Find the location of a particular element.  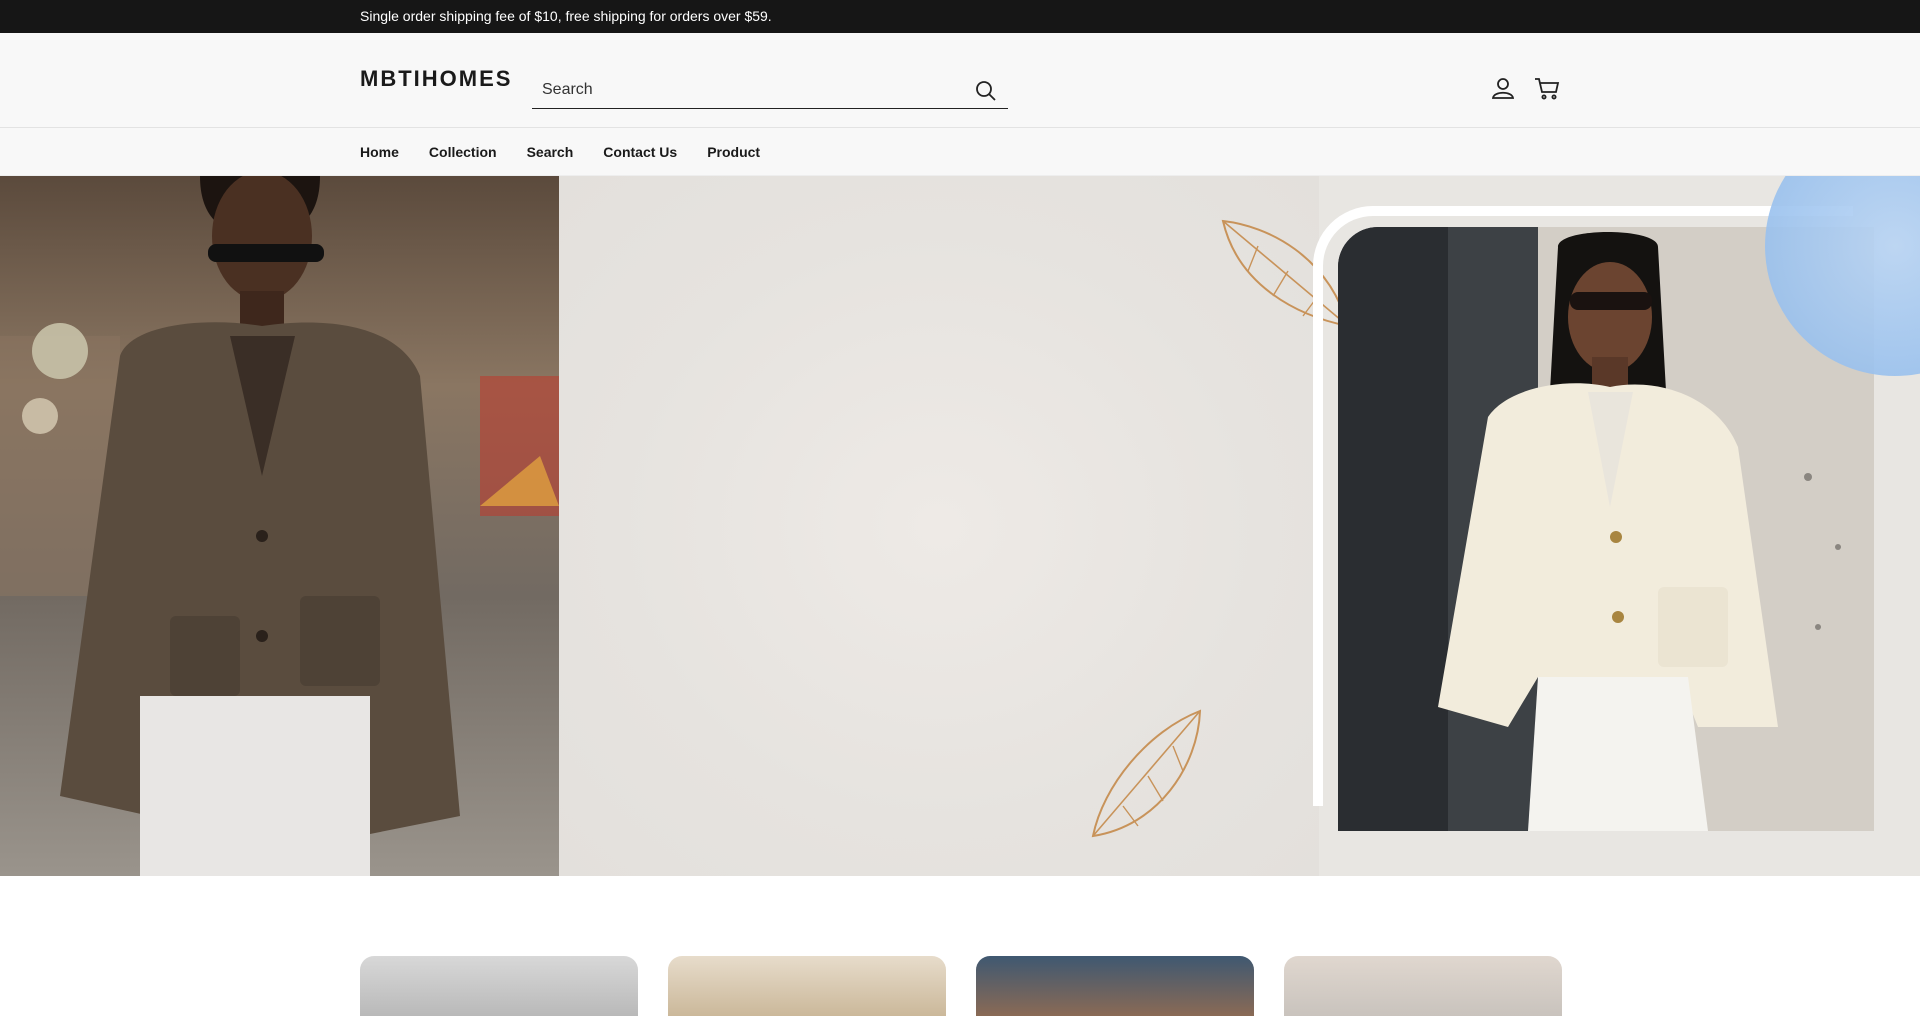

site-logo: MBTIHOMES is located at coordinates (436, 79).